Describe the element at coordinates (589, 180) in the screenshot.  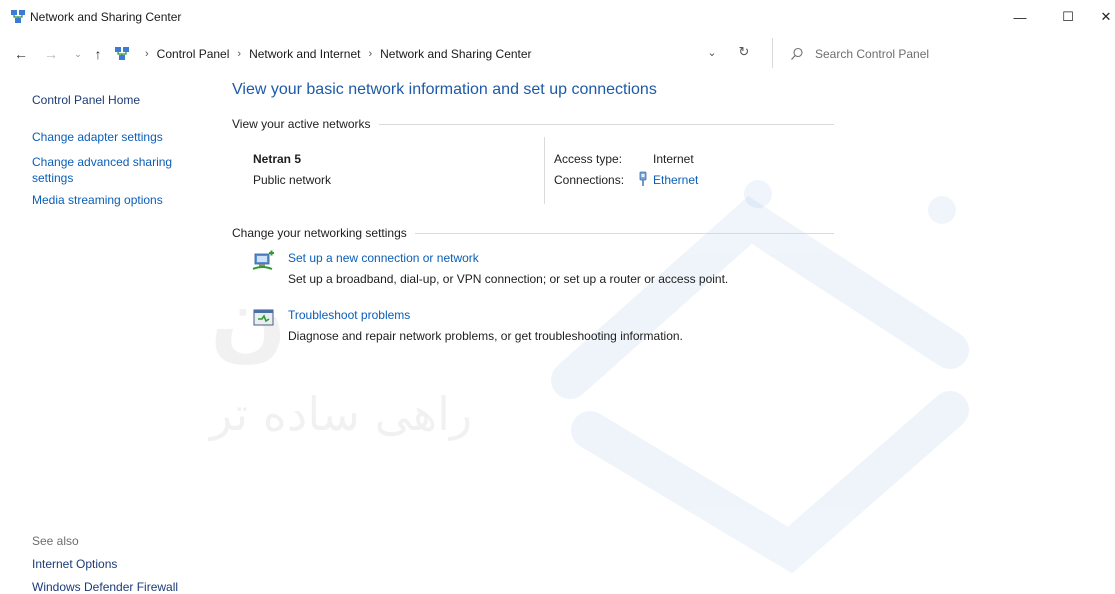
I see `connections-label: Connections:` at that location.